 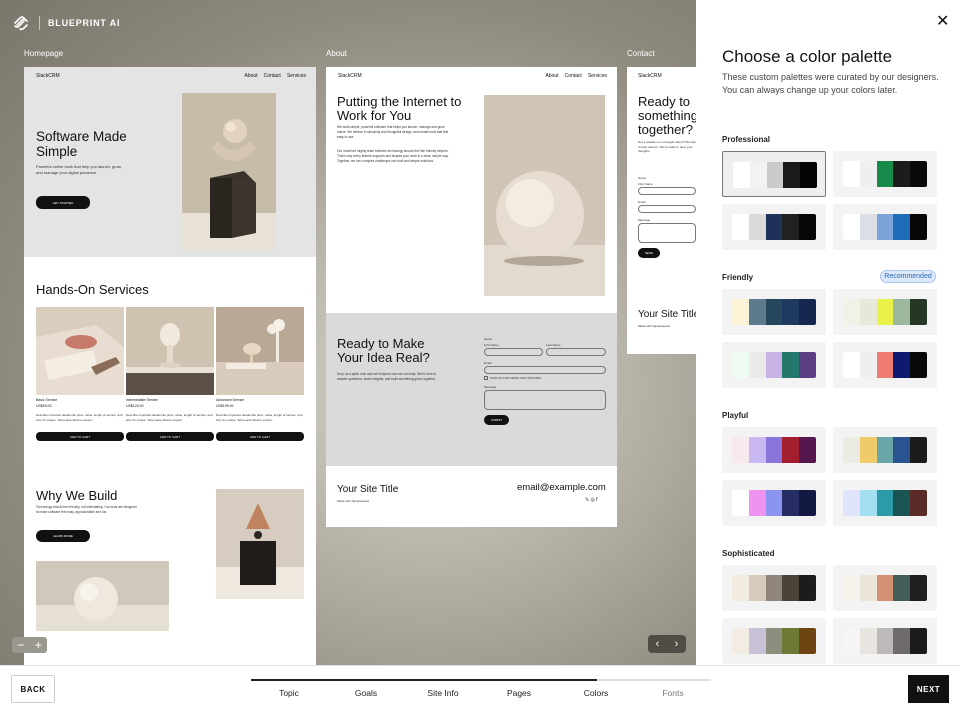 What do you see at coordinates (135, 406) in the screenshot?
I see `service-price-2: US$129.00` at bounding box center [135, 406].